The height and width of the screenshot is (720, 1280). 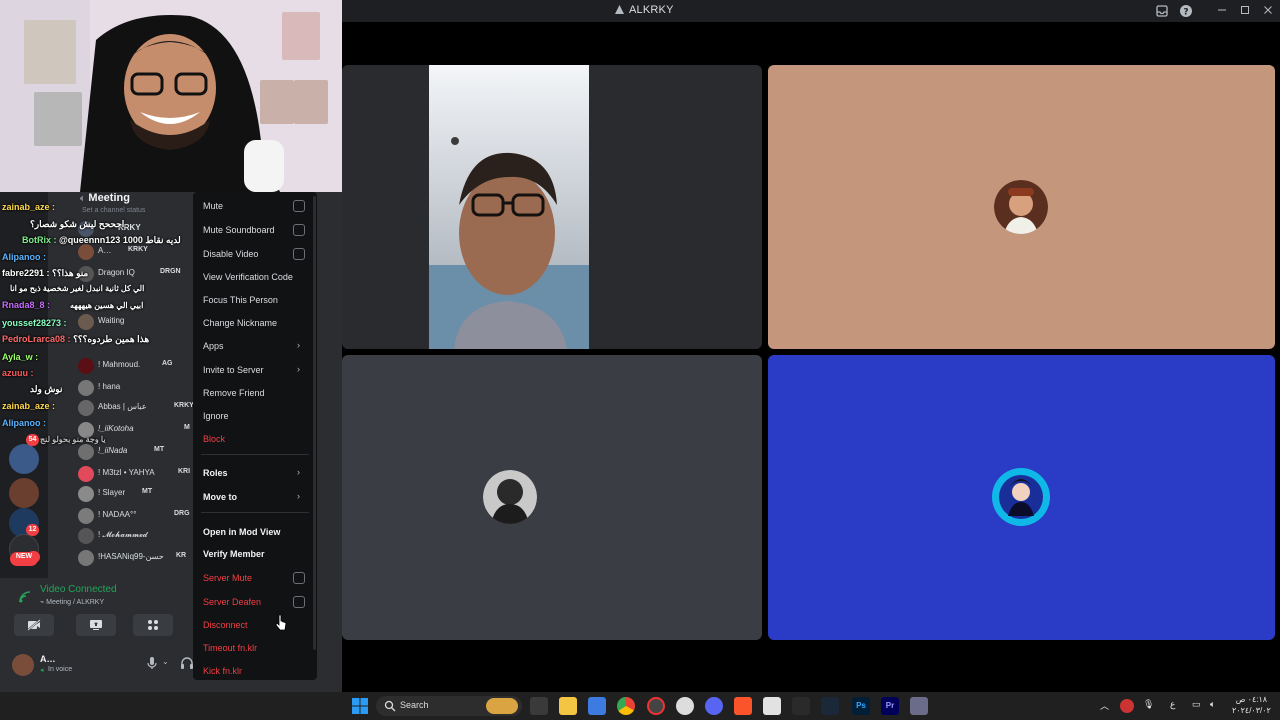 What do you see at coordinates (24, 559) in the screenshot?
I see `new-servers-pill: NEW` at bounding box center [24, 559].